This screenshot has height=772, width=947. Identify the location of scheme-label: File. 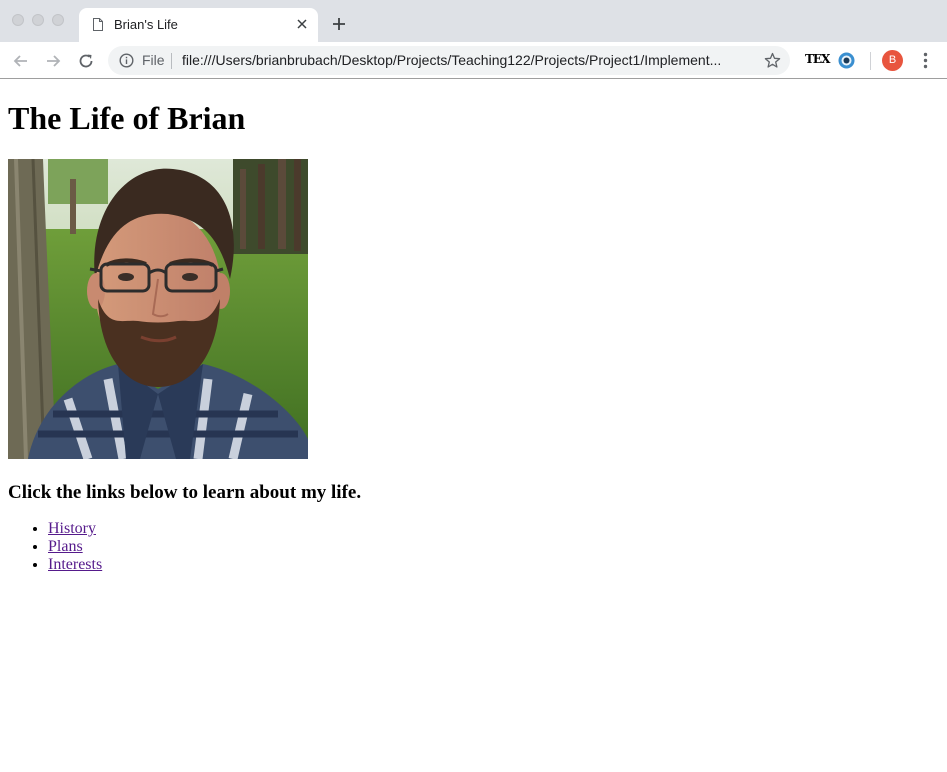
(153, 60).